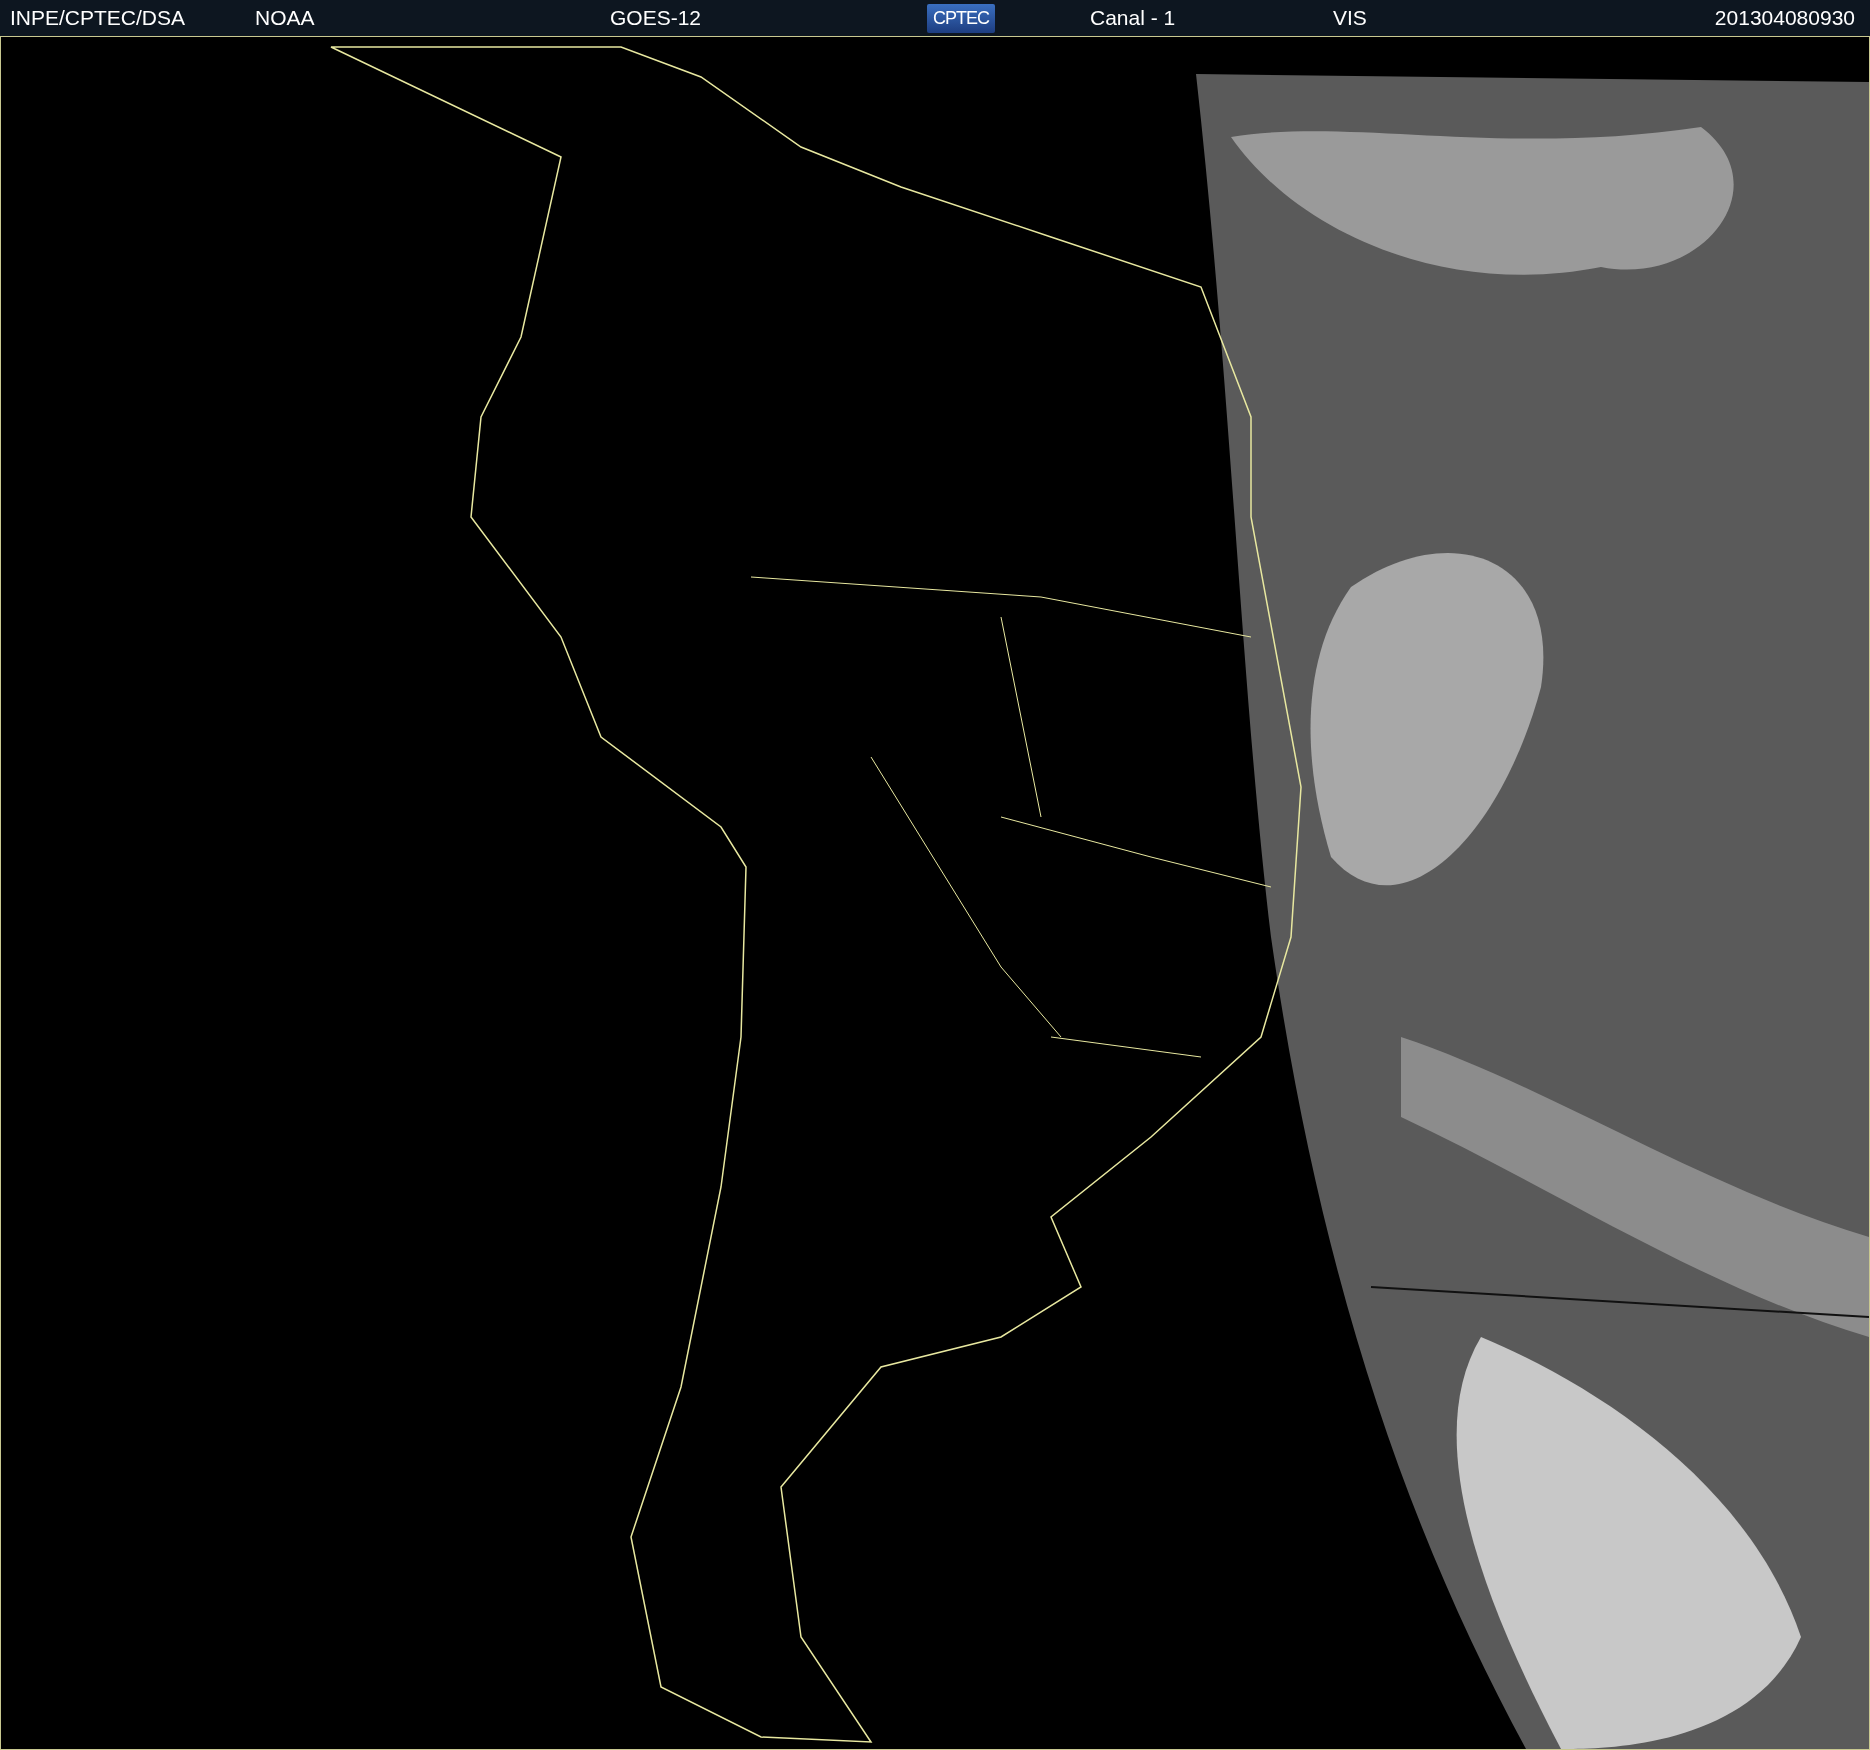 The image size is (1870, 1750). Describe the element at coordinates (285, 18) in the screenshot. I see `header-text: NOAA` at that location.